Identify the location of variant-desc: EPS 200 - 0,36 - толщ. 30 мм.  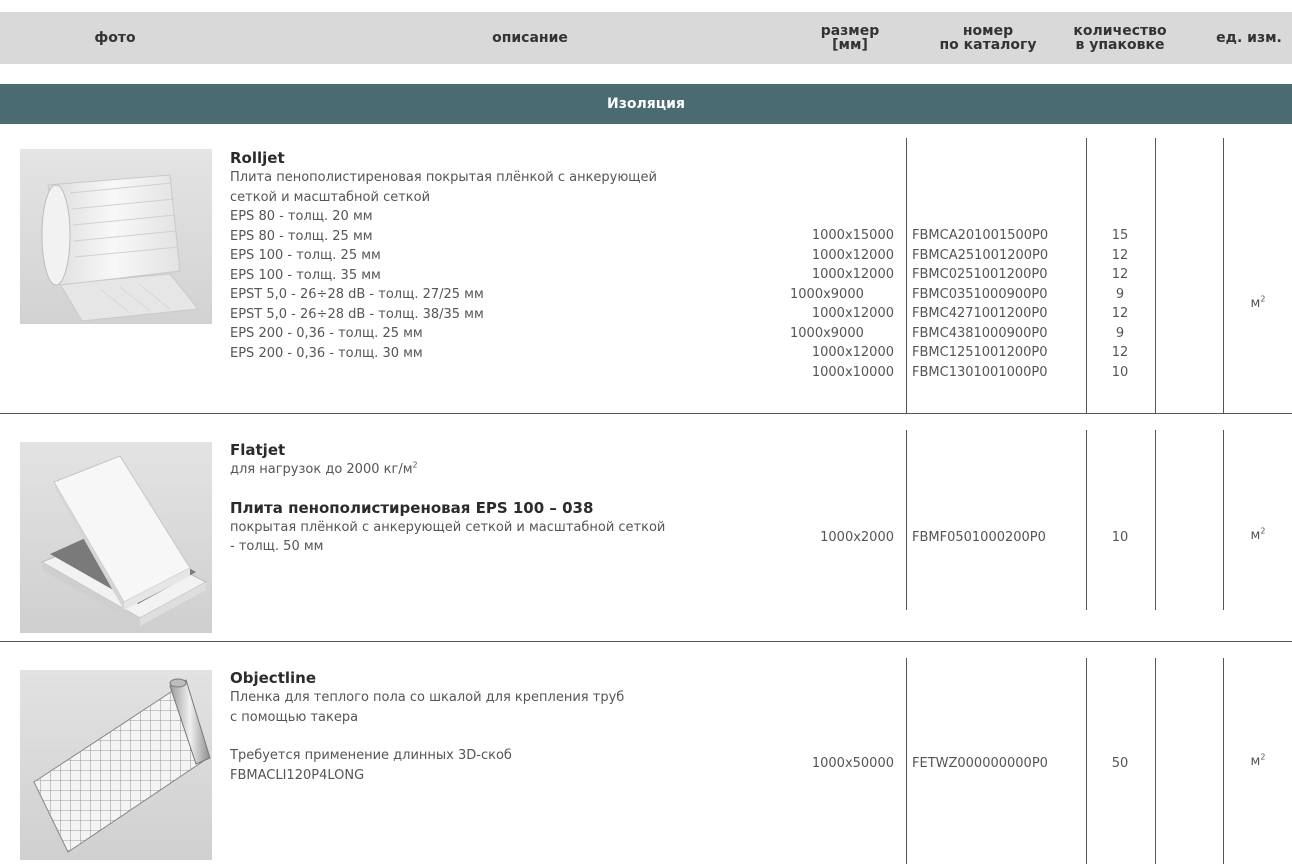
(326, 353).